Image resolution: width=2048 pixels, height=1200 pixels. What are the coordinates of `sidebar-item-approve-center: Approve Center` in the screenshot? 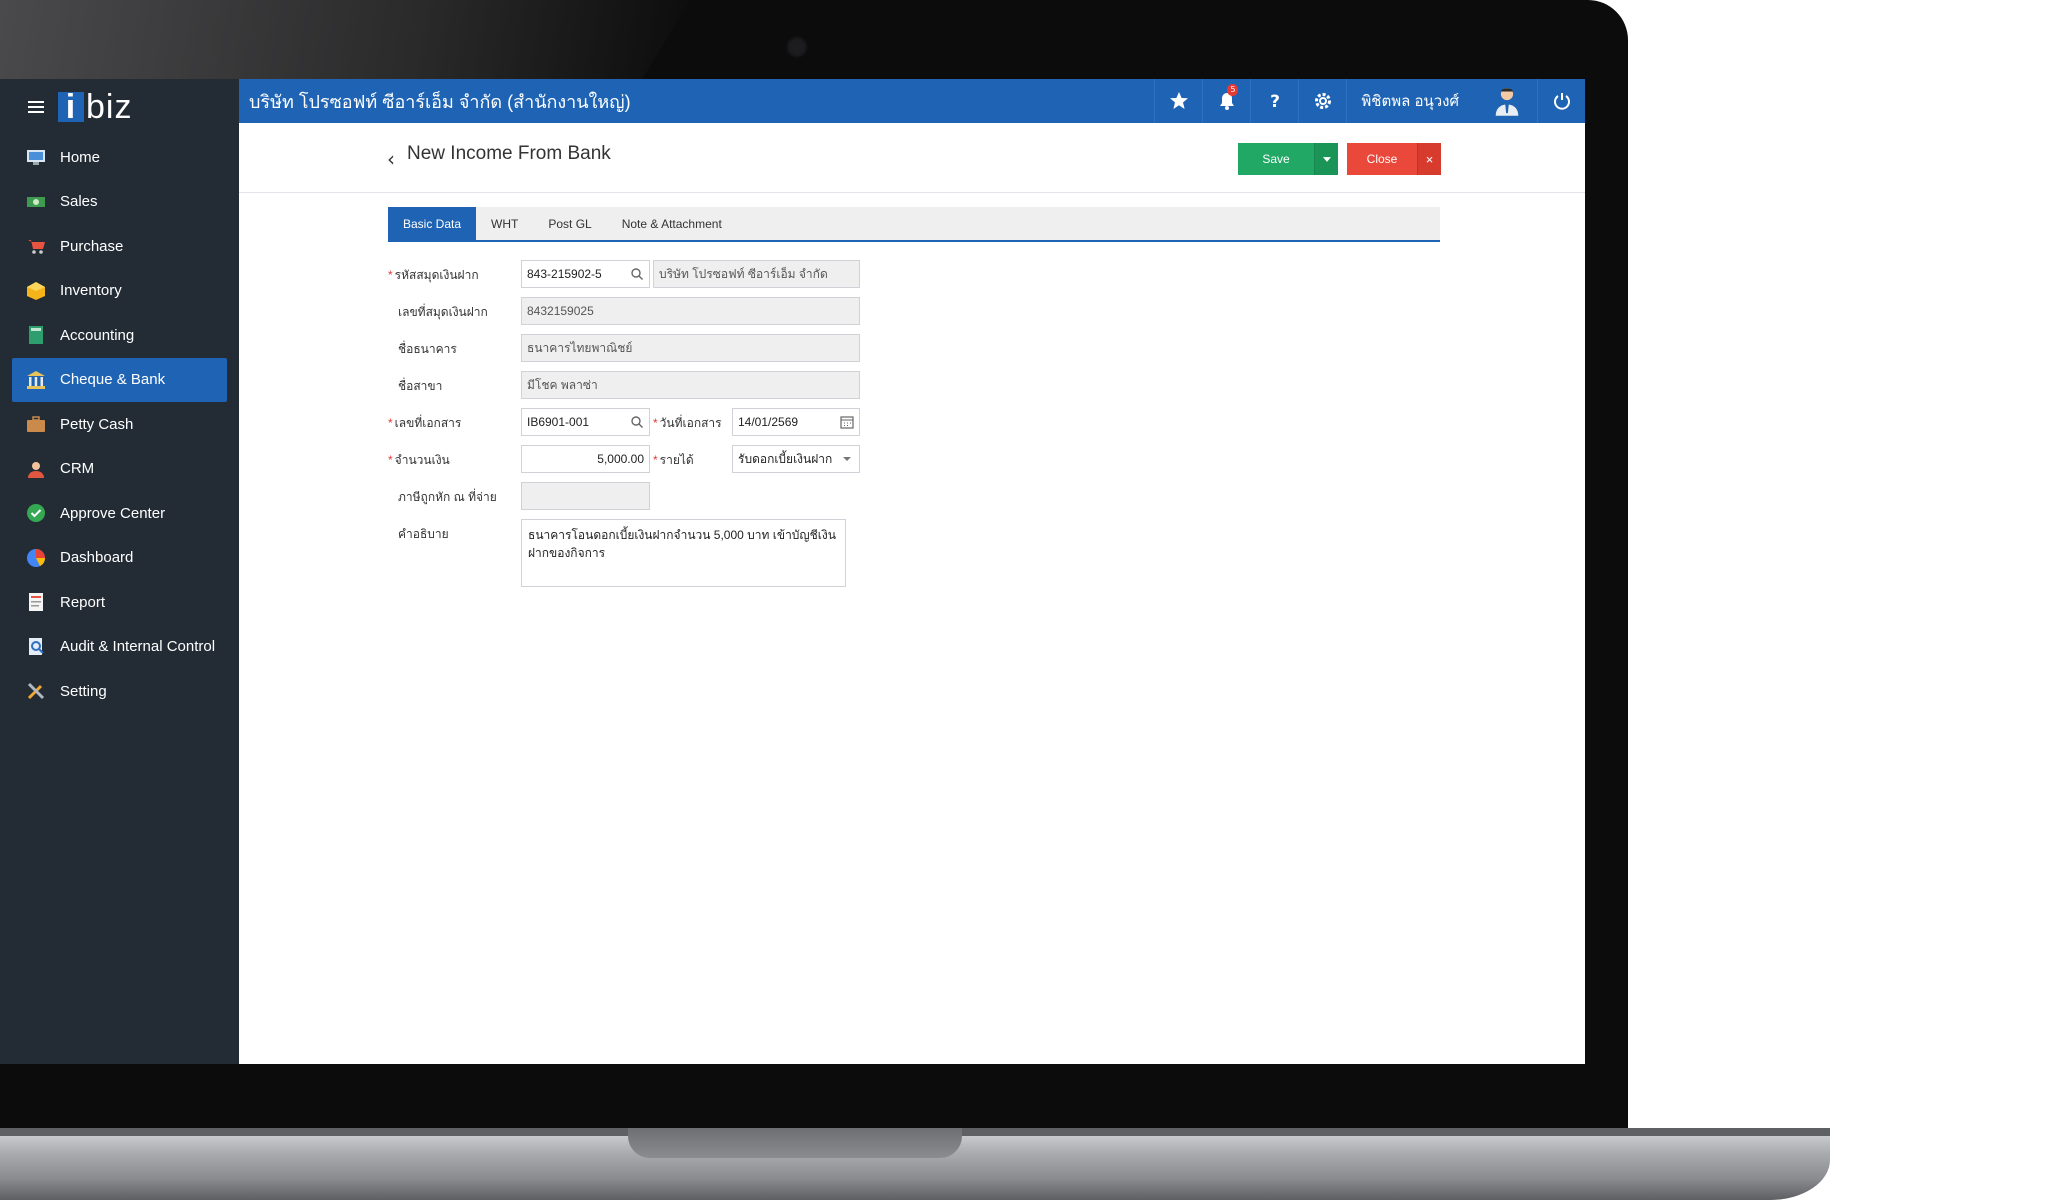 It's located at (119, 513).